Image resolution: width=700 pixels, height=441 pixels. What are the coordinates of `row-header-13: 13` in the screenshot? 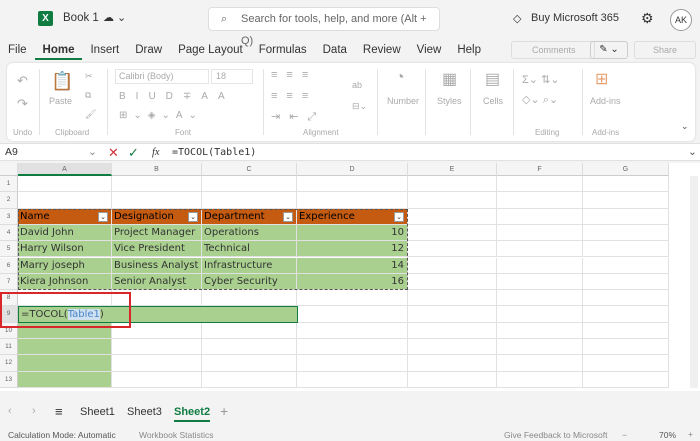 It's located at (9, 379).